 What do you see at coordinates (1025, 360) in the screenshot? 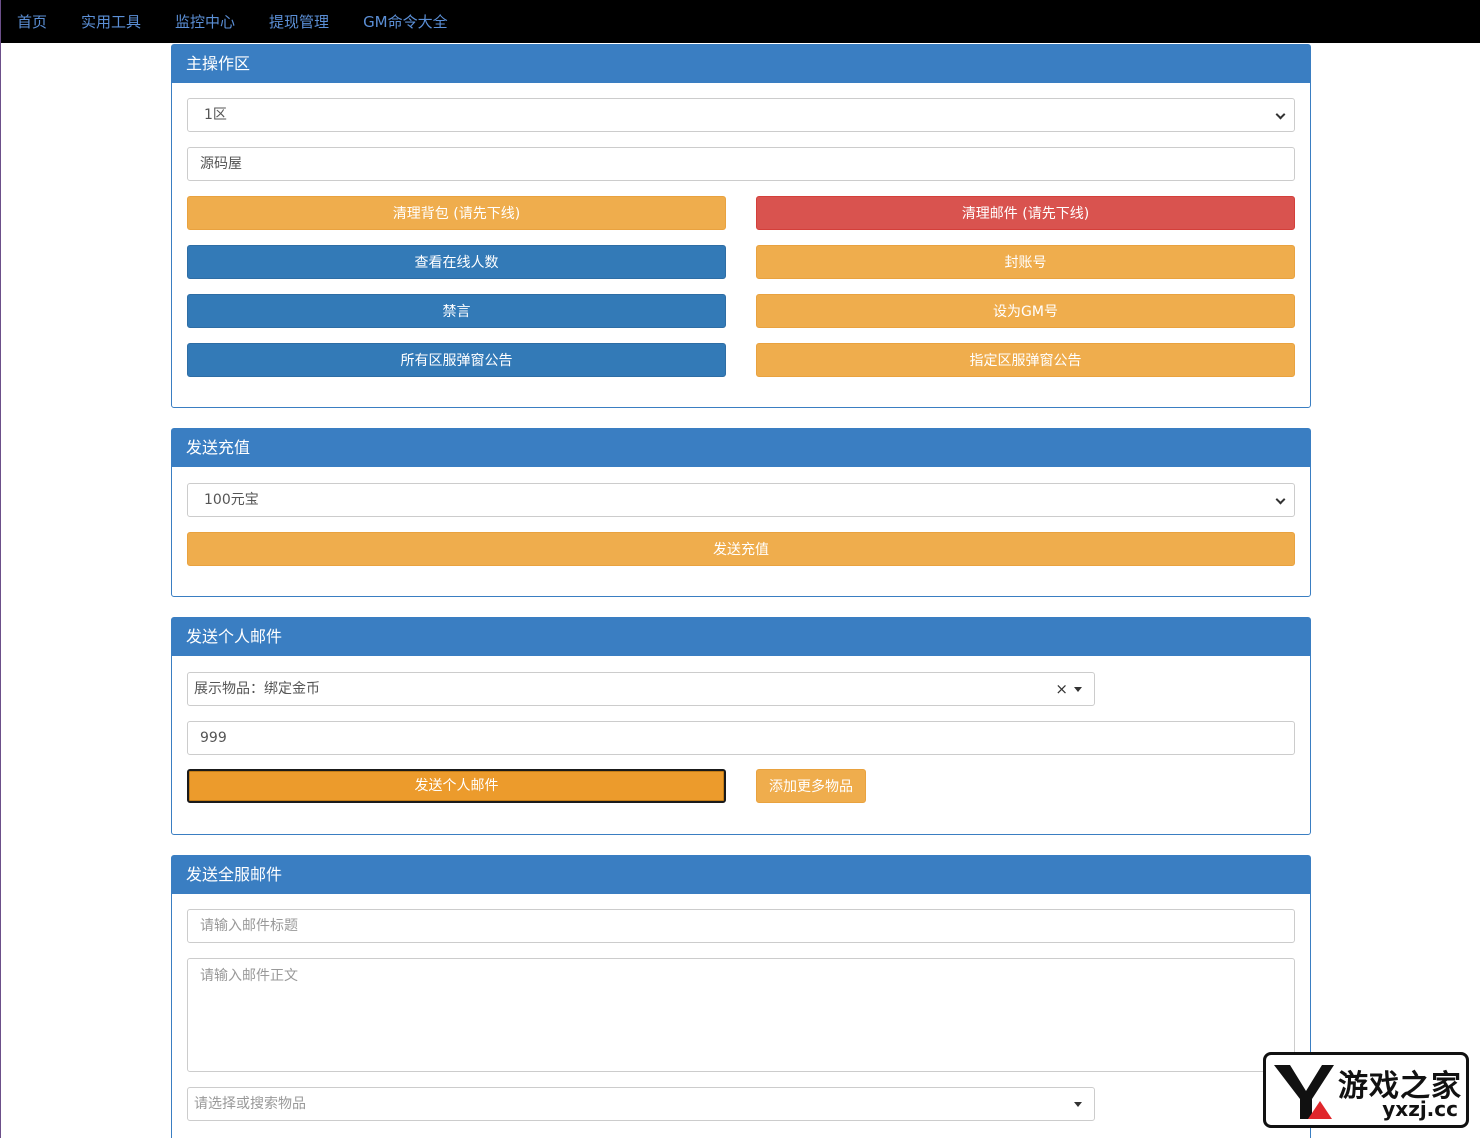
I see `specific-server-notice-button: 指定区服弹窗公告` at bounding box center [1025, 360].